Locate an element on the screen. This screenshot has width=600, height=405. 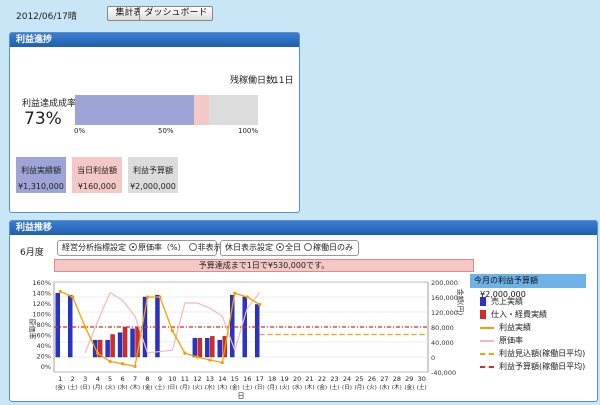
x-tick-day: 12 is located at coordinates (197, 379).